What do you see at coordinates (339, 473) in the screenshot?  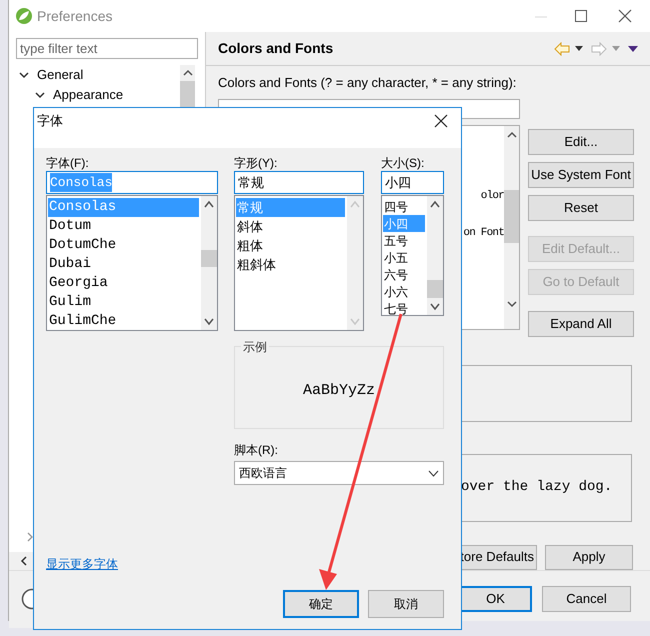 I see `script-dropdown: 西欧语言` at bounding box center [339, 473].